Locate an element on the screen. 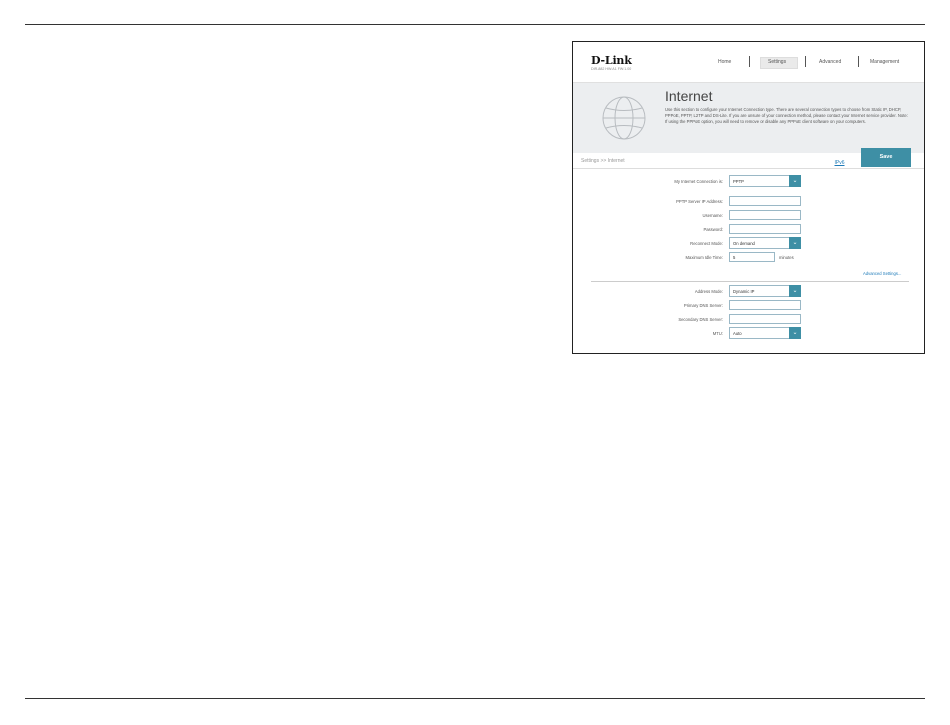 The width and height of the screenshot is (950, 725). save-button: Save is located at coordinates (886, 157).